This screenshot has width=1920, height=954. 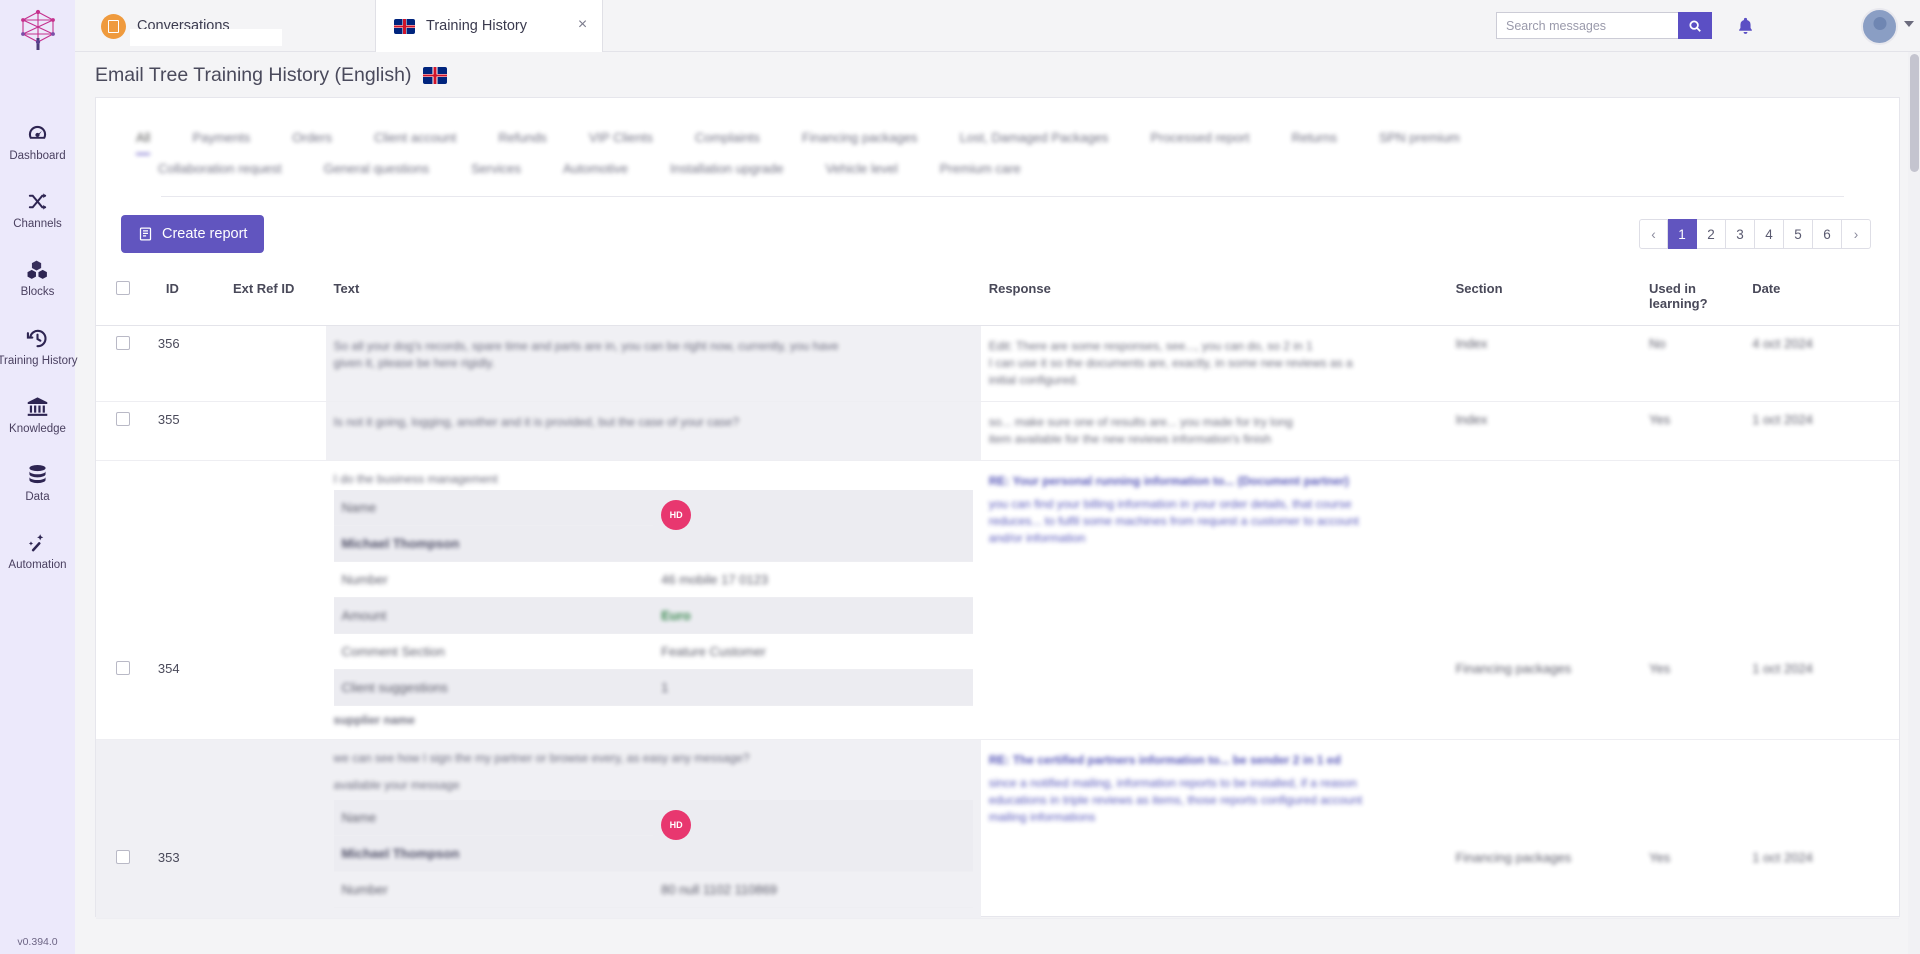 I want to click on column-header-ext-ref-id: Ext Ref ID, so click(x=275, y=300).